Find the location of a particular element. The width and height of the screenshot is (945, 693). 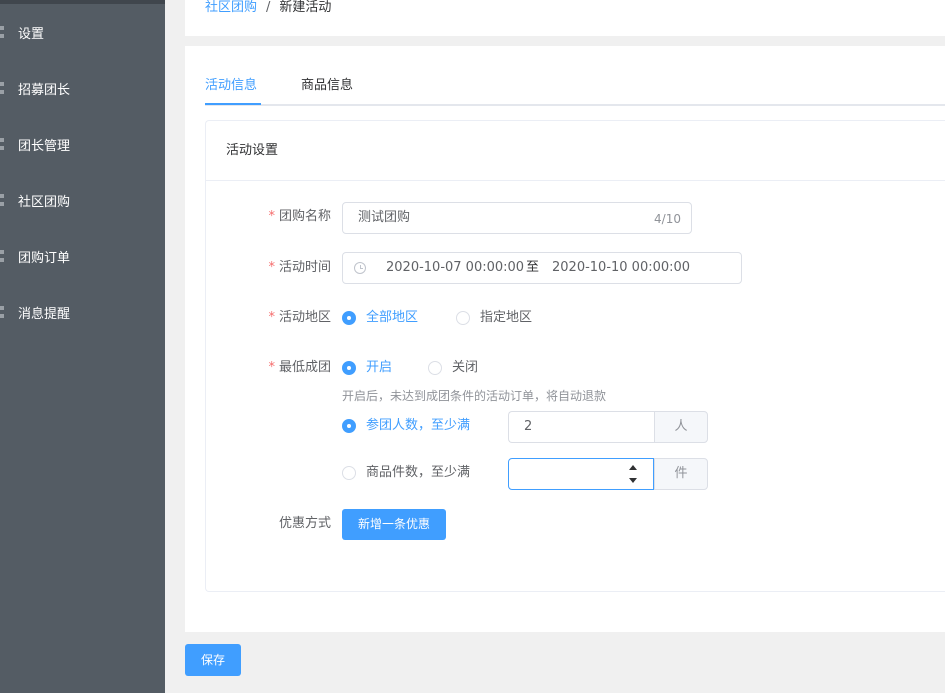

sidebar-item-label: 招募团长 is located at coordinates (44, 90).